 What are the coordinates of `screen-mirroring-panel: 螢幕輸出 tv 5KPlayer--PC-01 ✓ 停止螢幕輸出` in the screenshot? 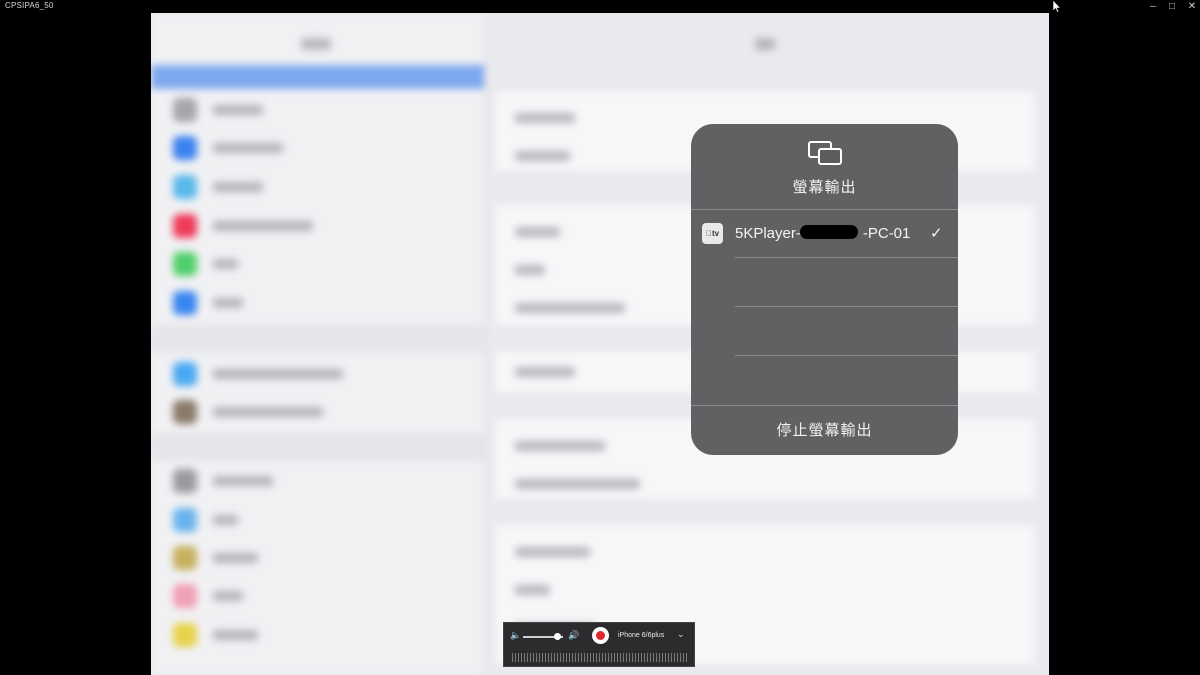 It's located at (824, 289).